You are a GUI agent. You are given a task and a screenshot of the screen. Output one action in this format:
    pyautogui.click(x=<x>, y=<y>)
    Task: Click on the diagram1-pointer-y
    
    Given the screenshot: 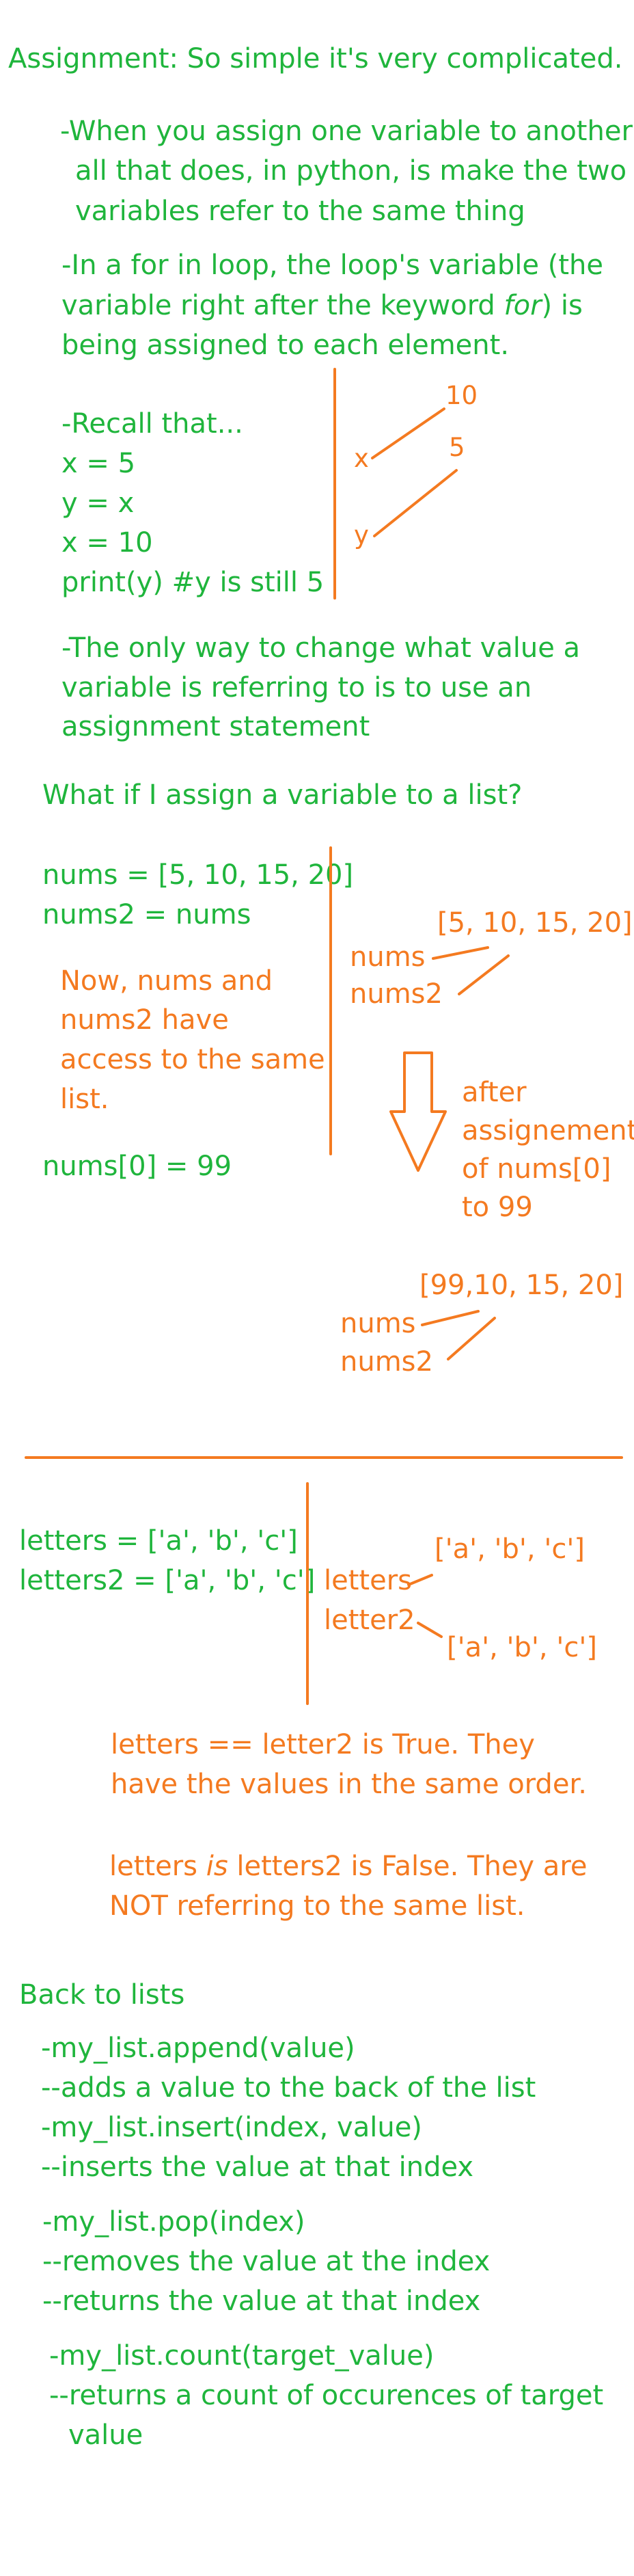 What is the action you would take?
    pyautogui.click(x=416, y=503)
    